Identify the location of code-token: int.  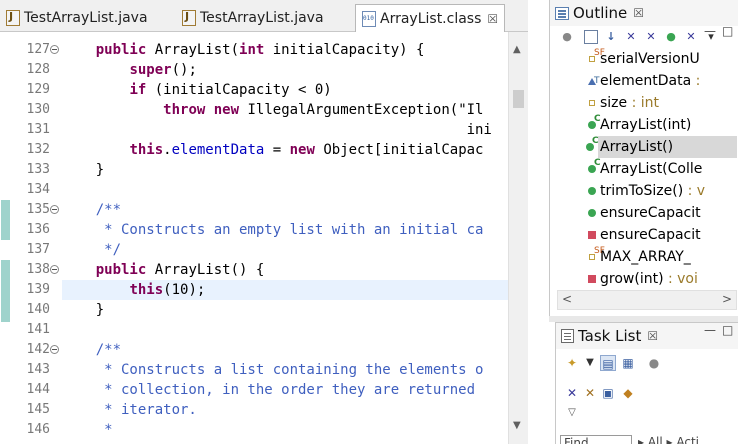
(252, 50).